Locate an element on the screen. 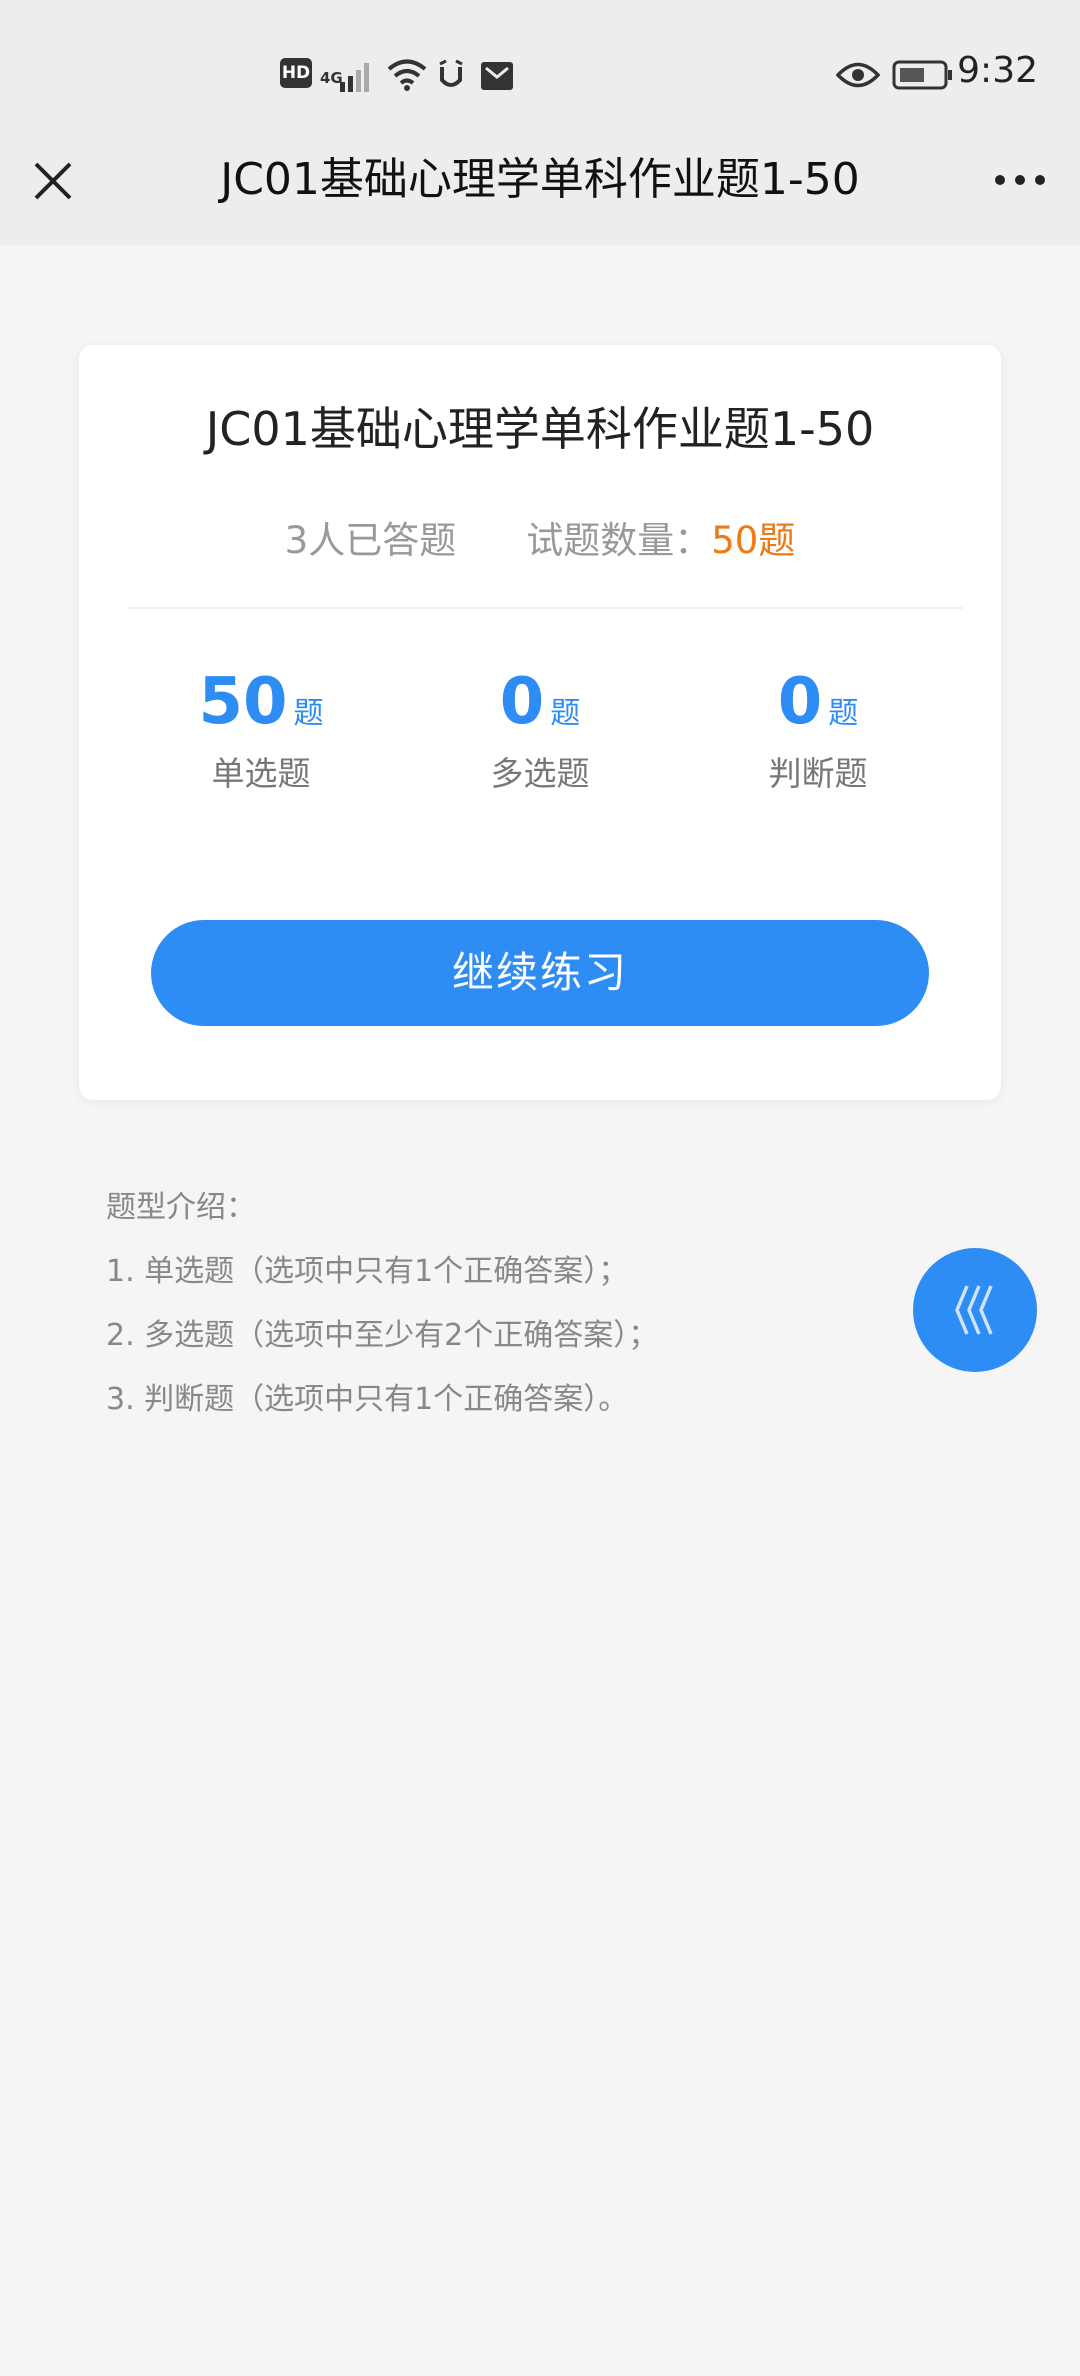 The height and width of the screenshot is (2376, 1080). alarm-icon is located at coordinates (451, 73).